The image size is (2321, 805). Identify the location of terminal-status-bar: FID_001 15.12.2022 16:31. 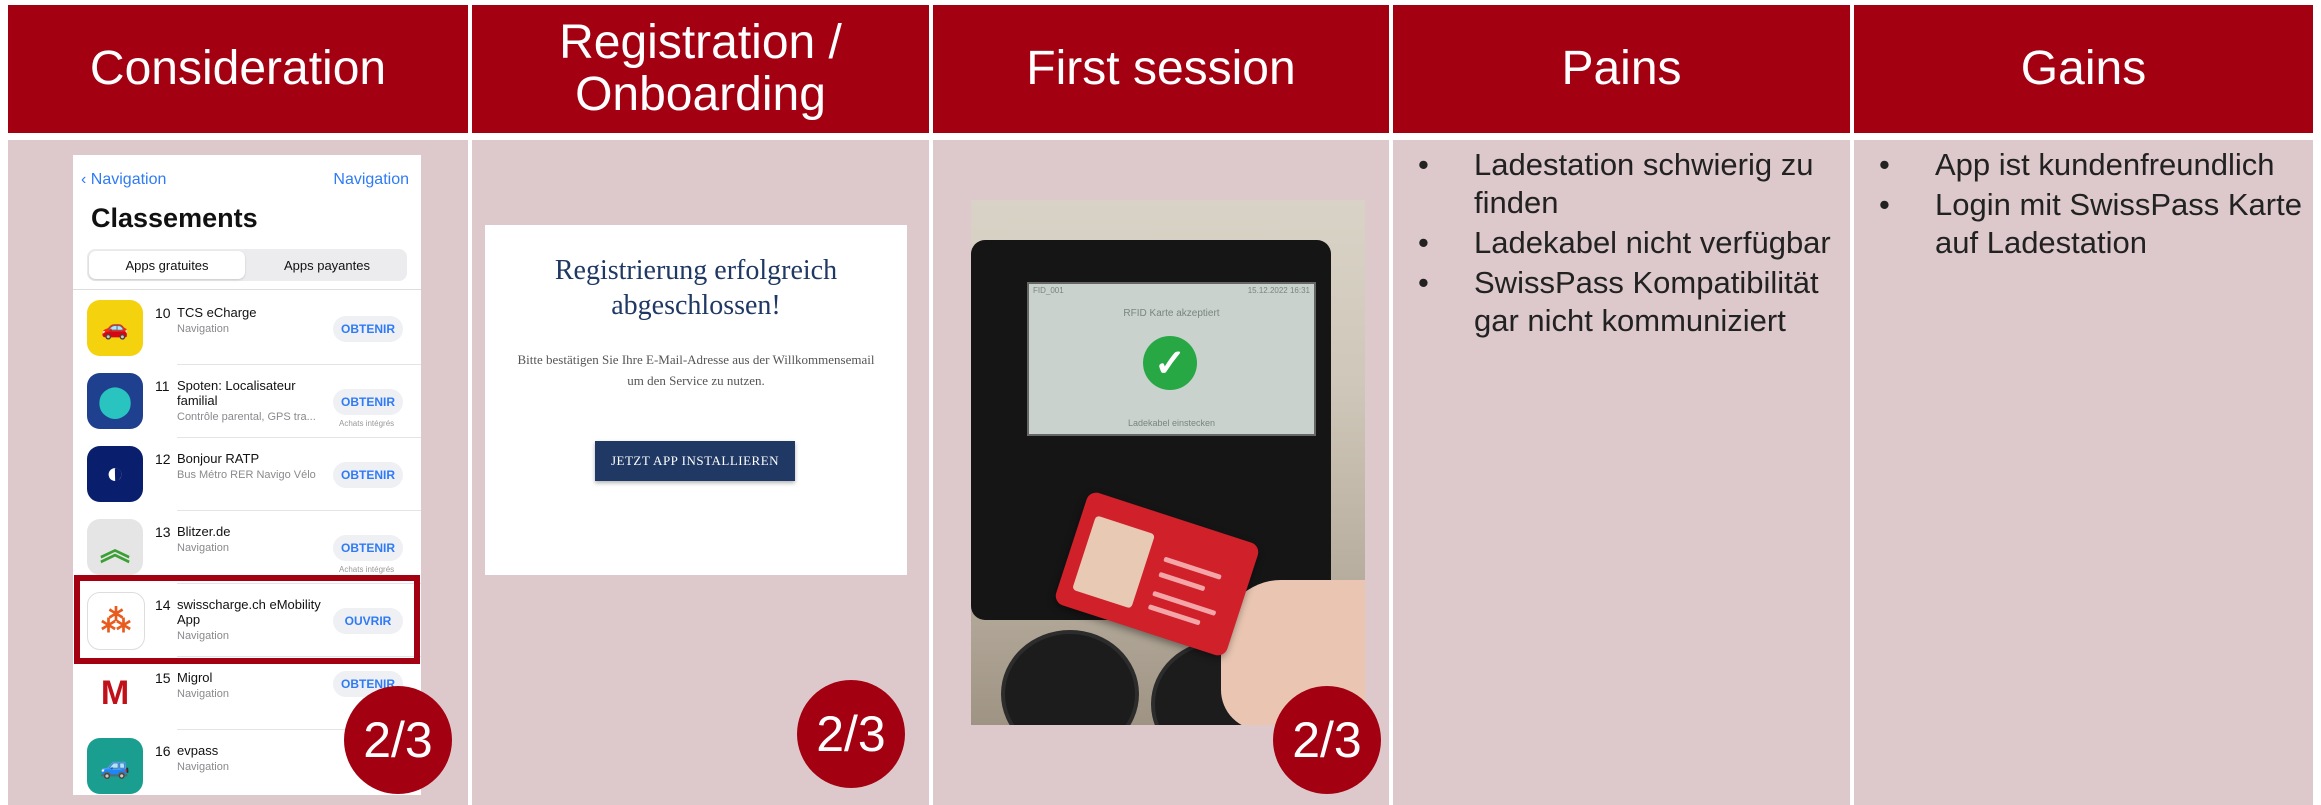
(1171, 290).